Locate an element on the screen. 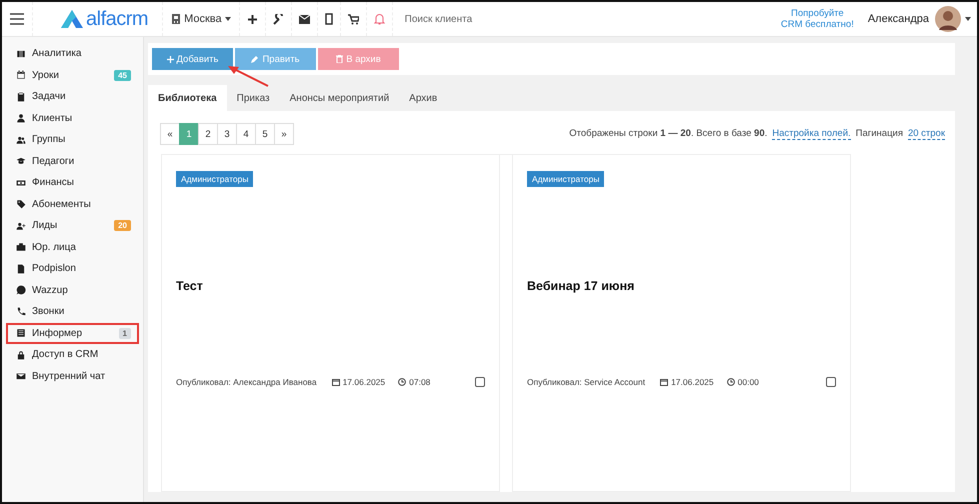 The height and width of the screenshot is (504, 979). branch-dropdown: Москва is located at coordinates (201, 19).